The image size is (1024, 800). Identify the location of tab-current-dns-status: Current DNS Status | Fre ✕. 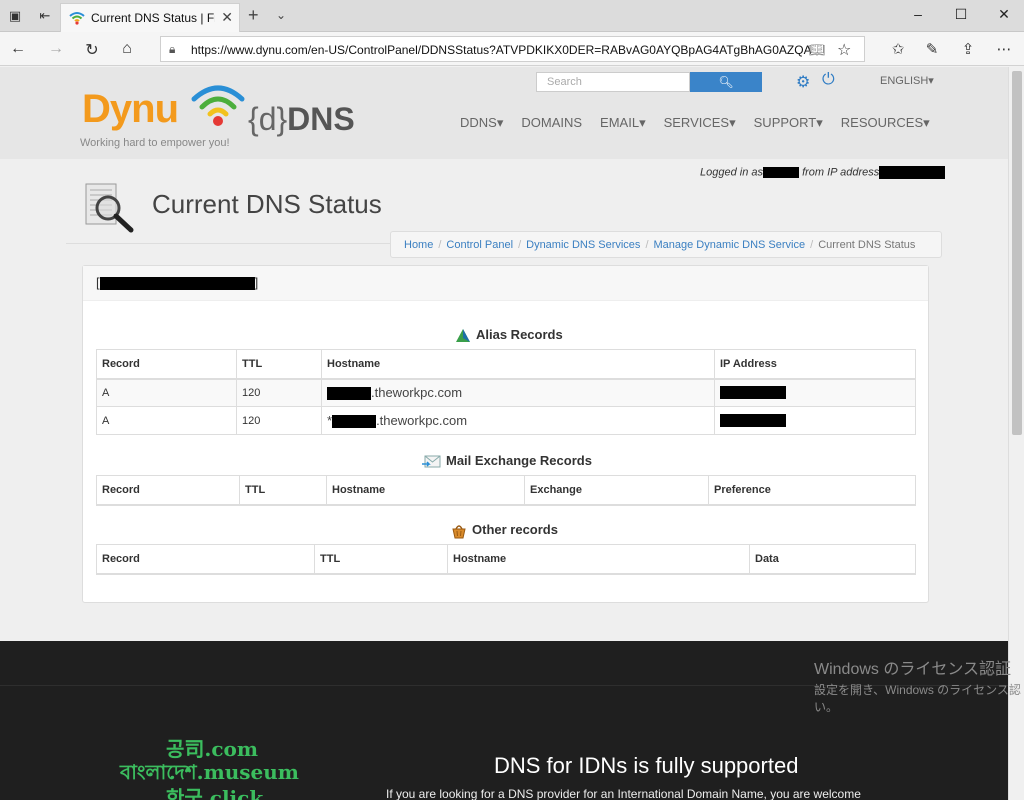
(150, 17).